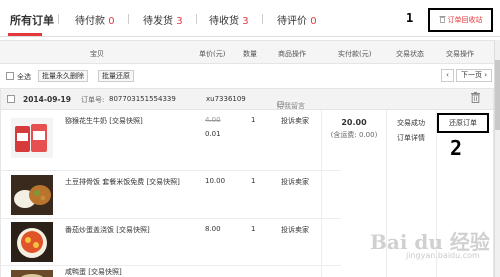  What do you see at coordinates (213, 134) in the screenshot?
I see `unit-price: 0.01` at bounding box center [213, 134].